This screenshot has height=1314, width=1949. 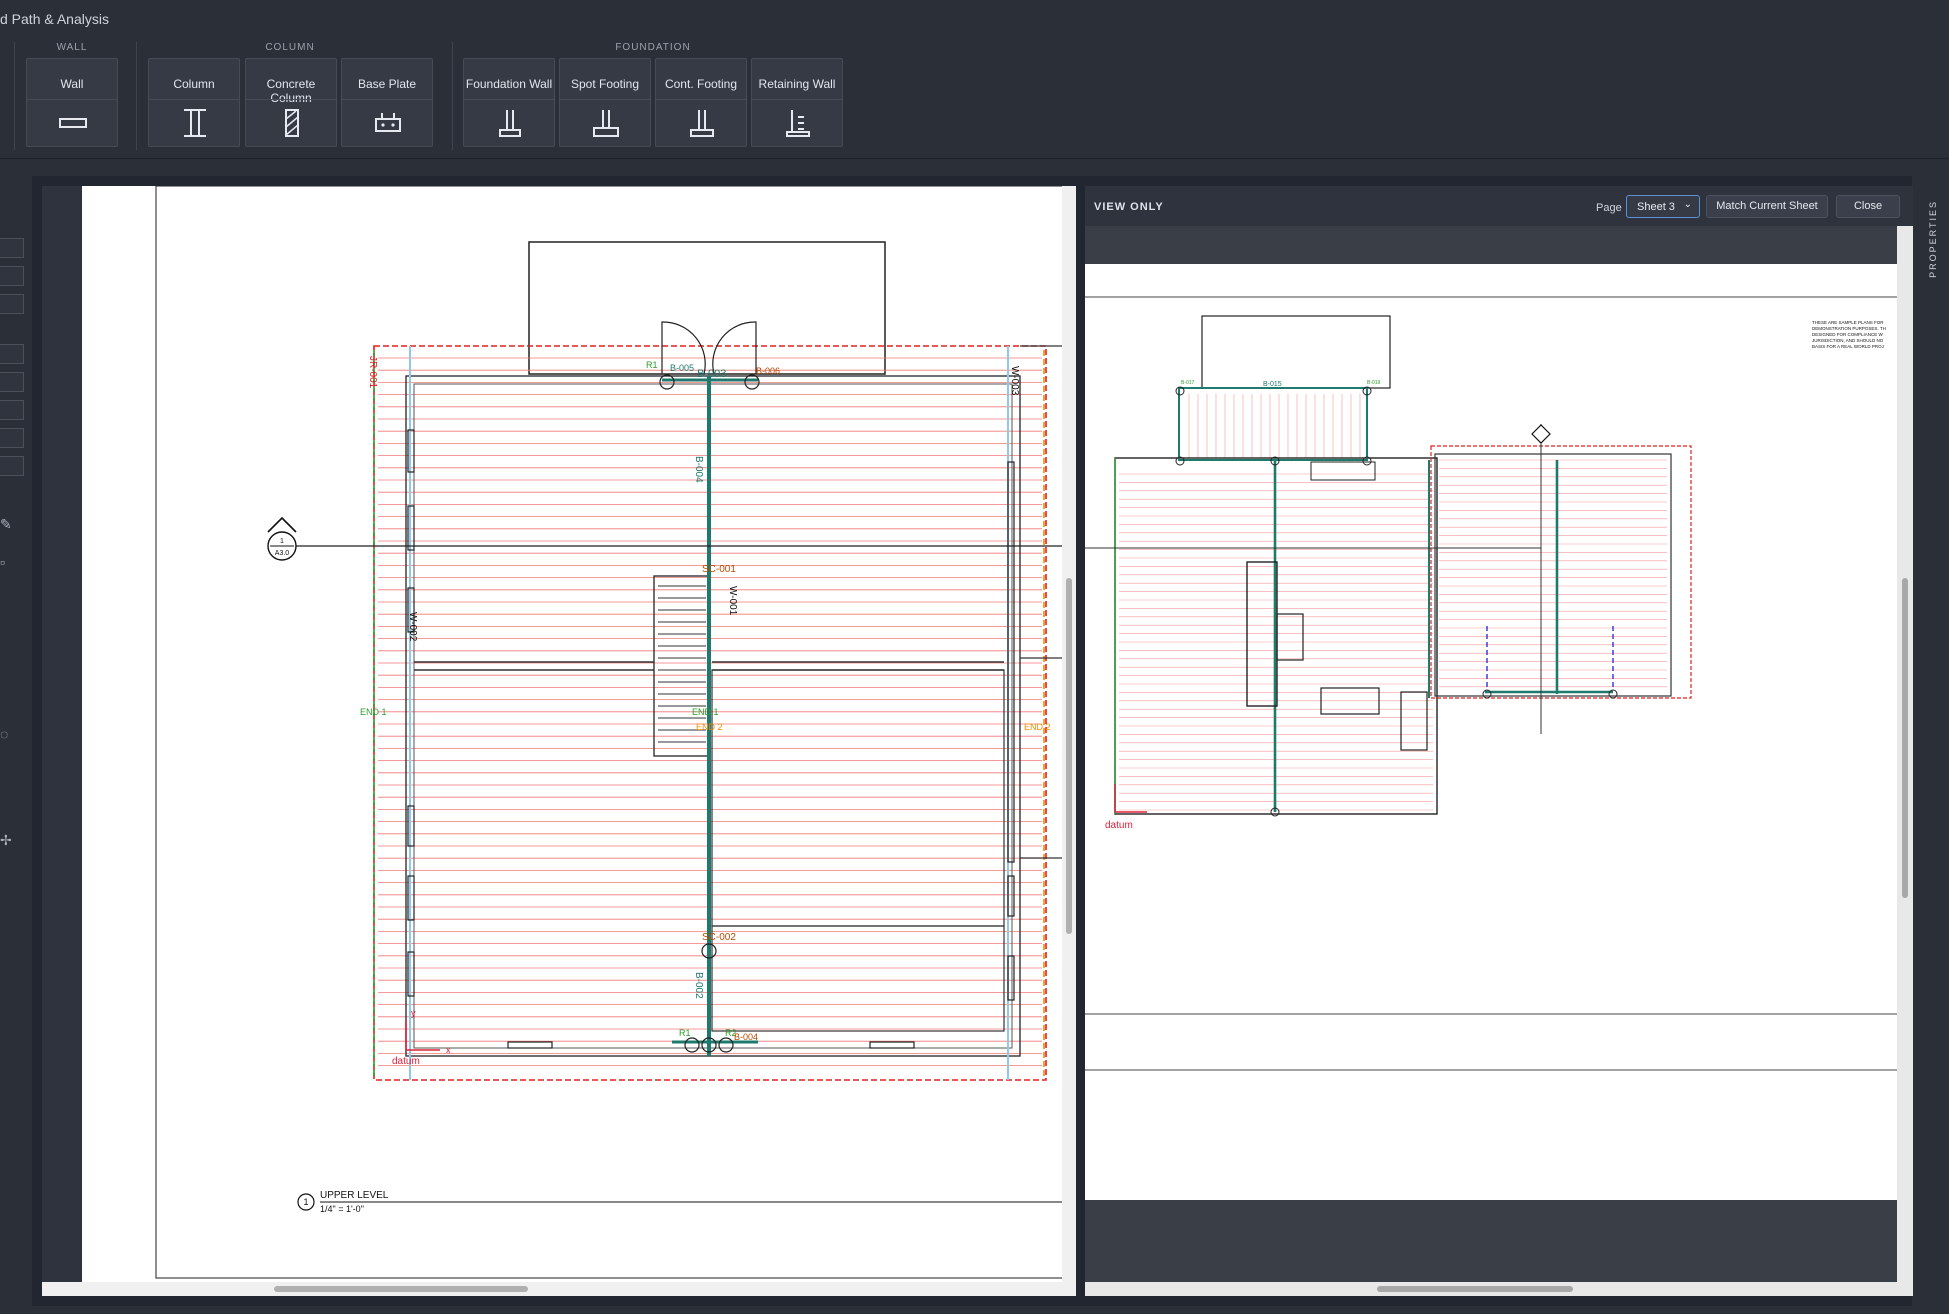 What do you see at coordinates (387, 102) in the screenshot?
I see `base-plate-tool-button: Base Plate` at bounding box center [387, 102].